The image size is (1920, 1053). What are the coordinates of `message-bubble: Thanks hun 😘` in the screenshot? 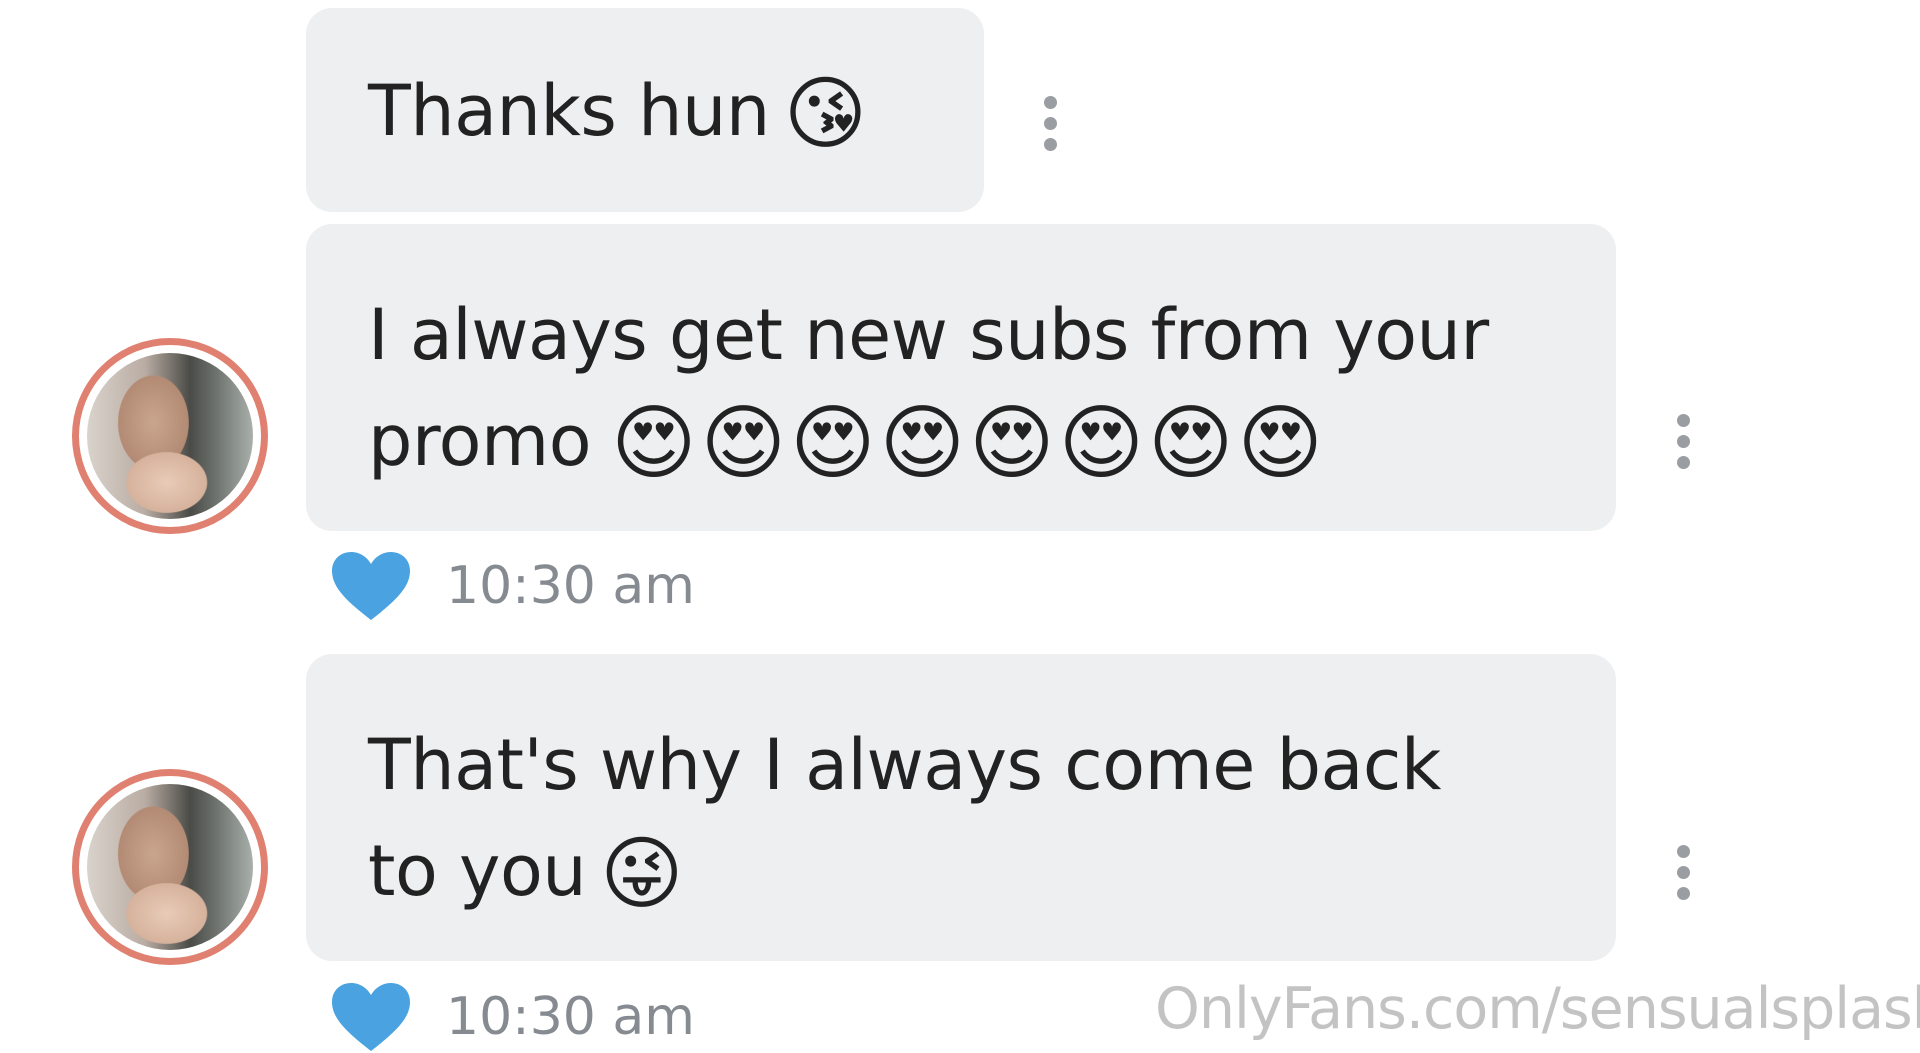 It's located at (645, 110).